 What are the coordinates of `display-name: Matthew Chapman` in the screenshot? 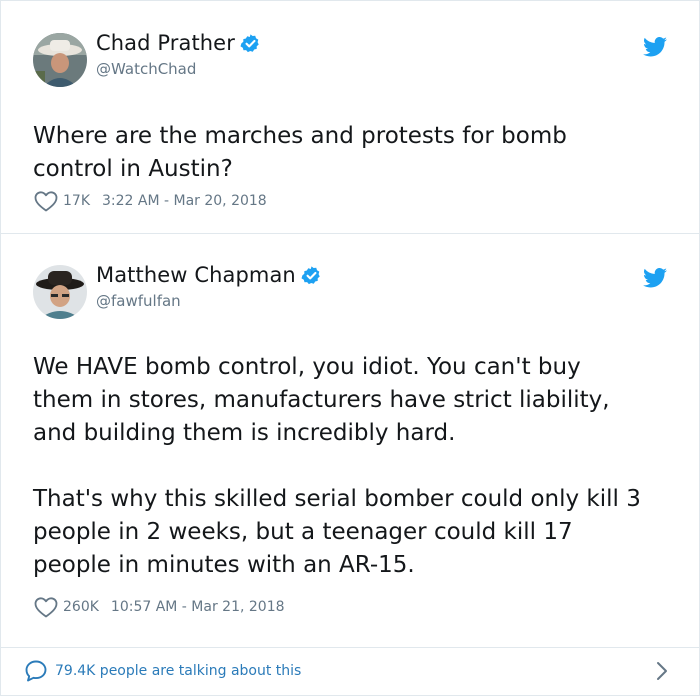 It's located at (196, 275).